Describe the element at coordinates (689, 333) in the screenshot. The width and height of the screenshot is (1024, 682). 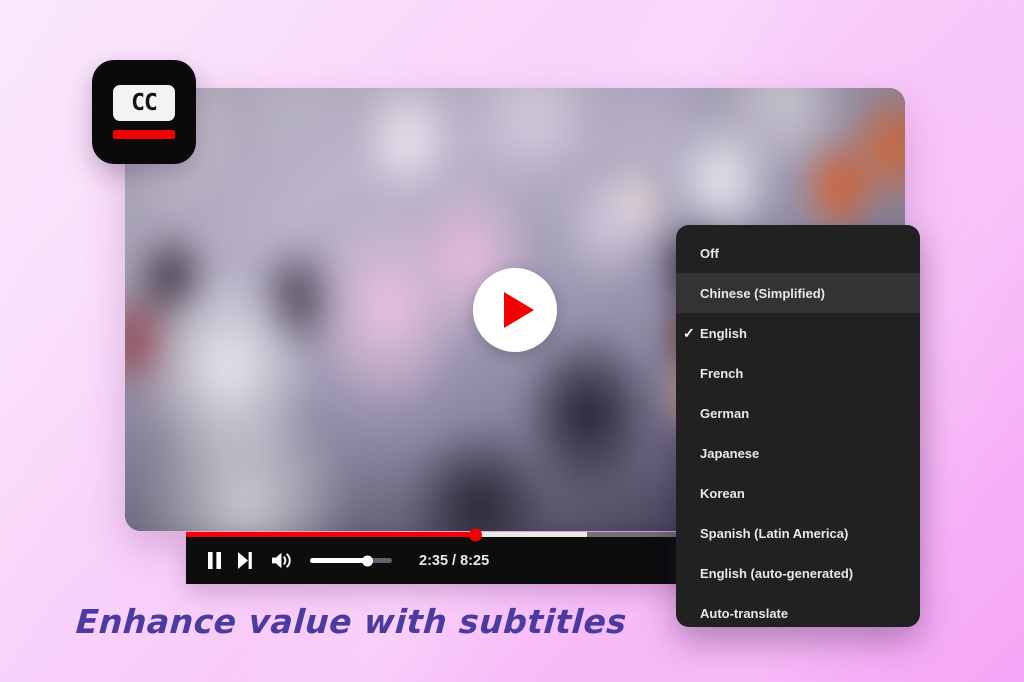
I see `check-icon: ✓` at that location.